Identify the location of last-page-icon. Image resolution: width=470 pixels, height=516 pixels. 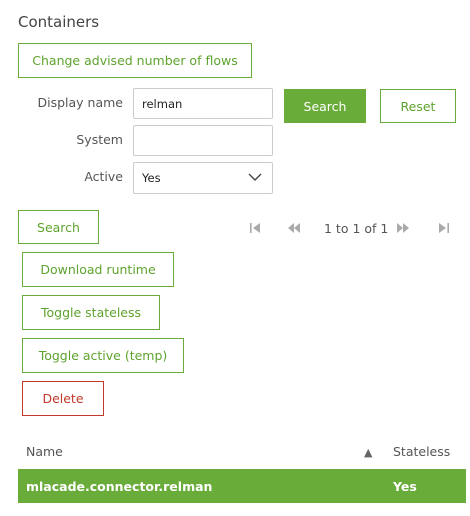
(444, 228).